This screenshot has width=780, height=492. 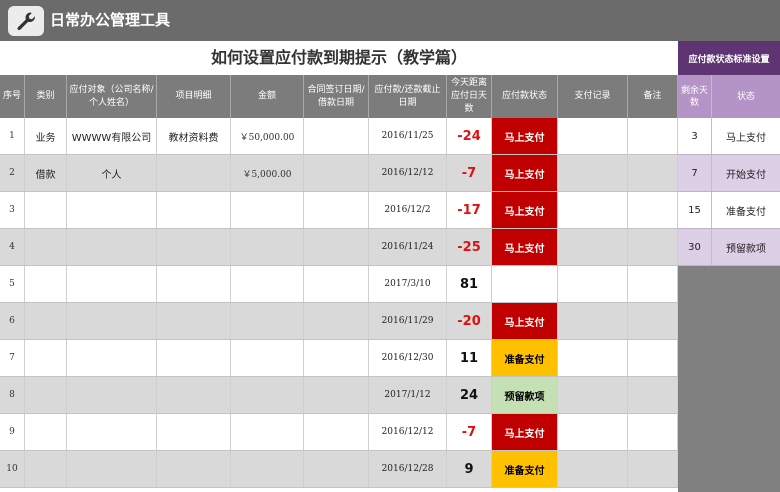 What do you see at coordinates (469, 247) in the screenshot?
I see `days-remaining: -25` at bounding box center [469, 247].